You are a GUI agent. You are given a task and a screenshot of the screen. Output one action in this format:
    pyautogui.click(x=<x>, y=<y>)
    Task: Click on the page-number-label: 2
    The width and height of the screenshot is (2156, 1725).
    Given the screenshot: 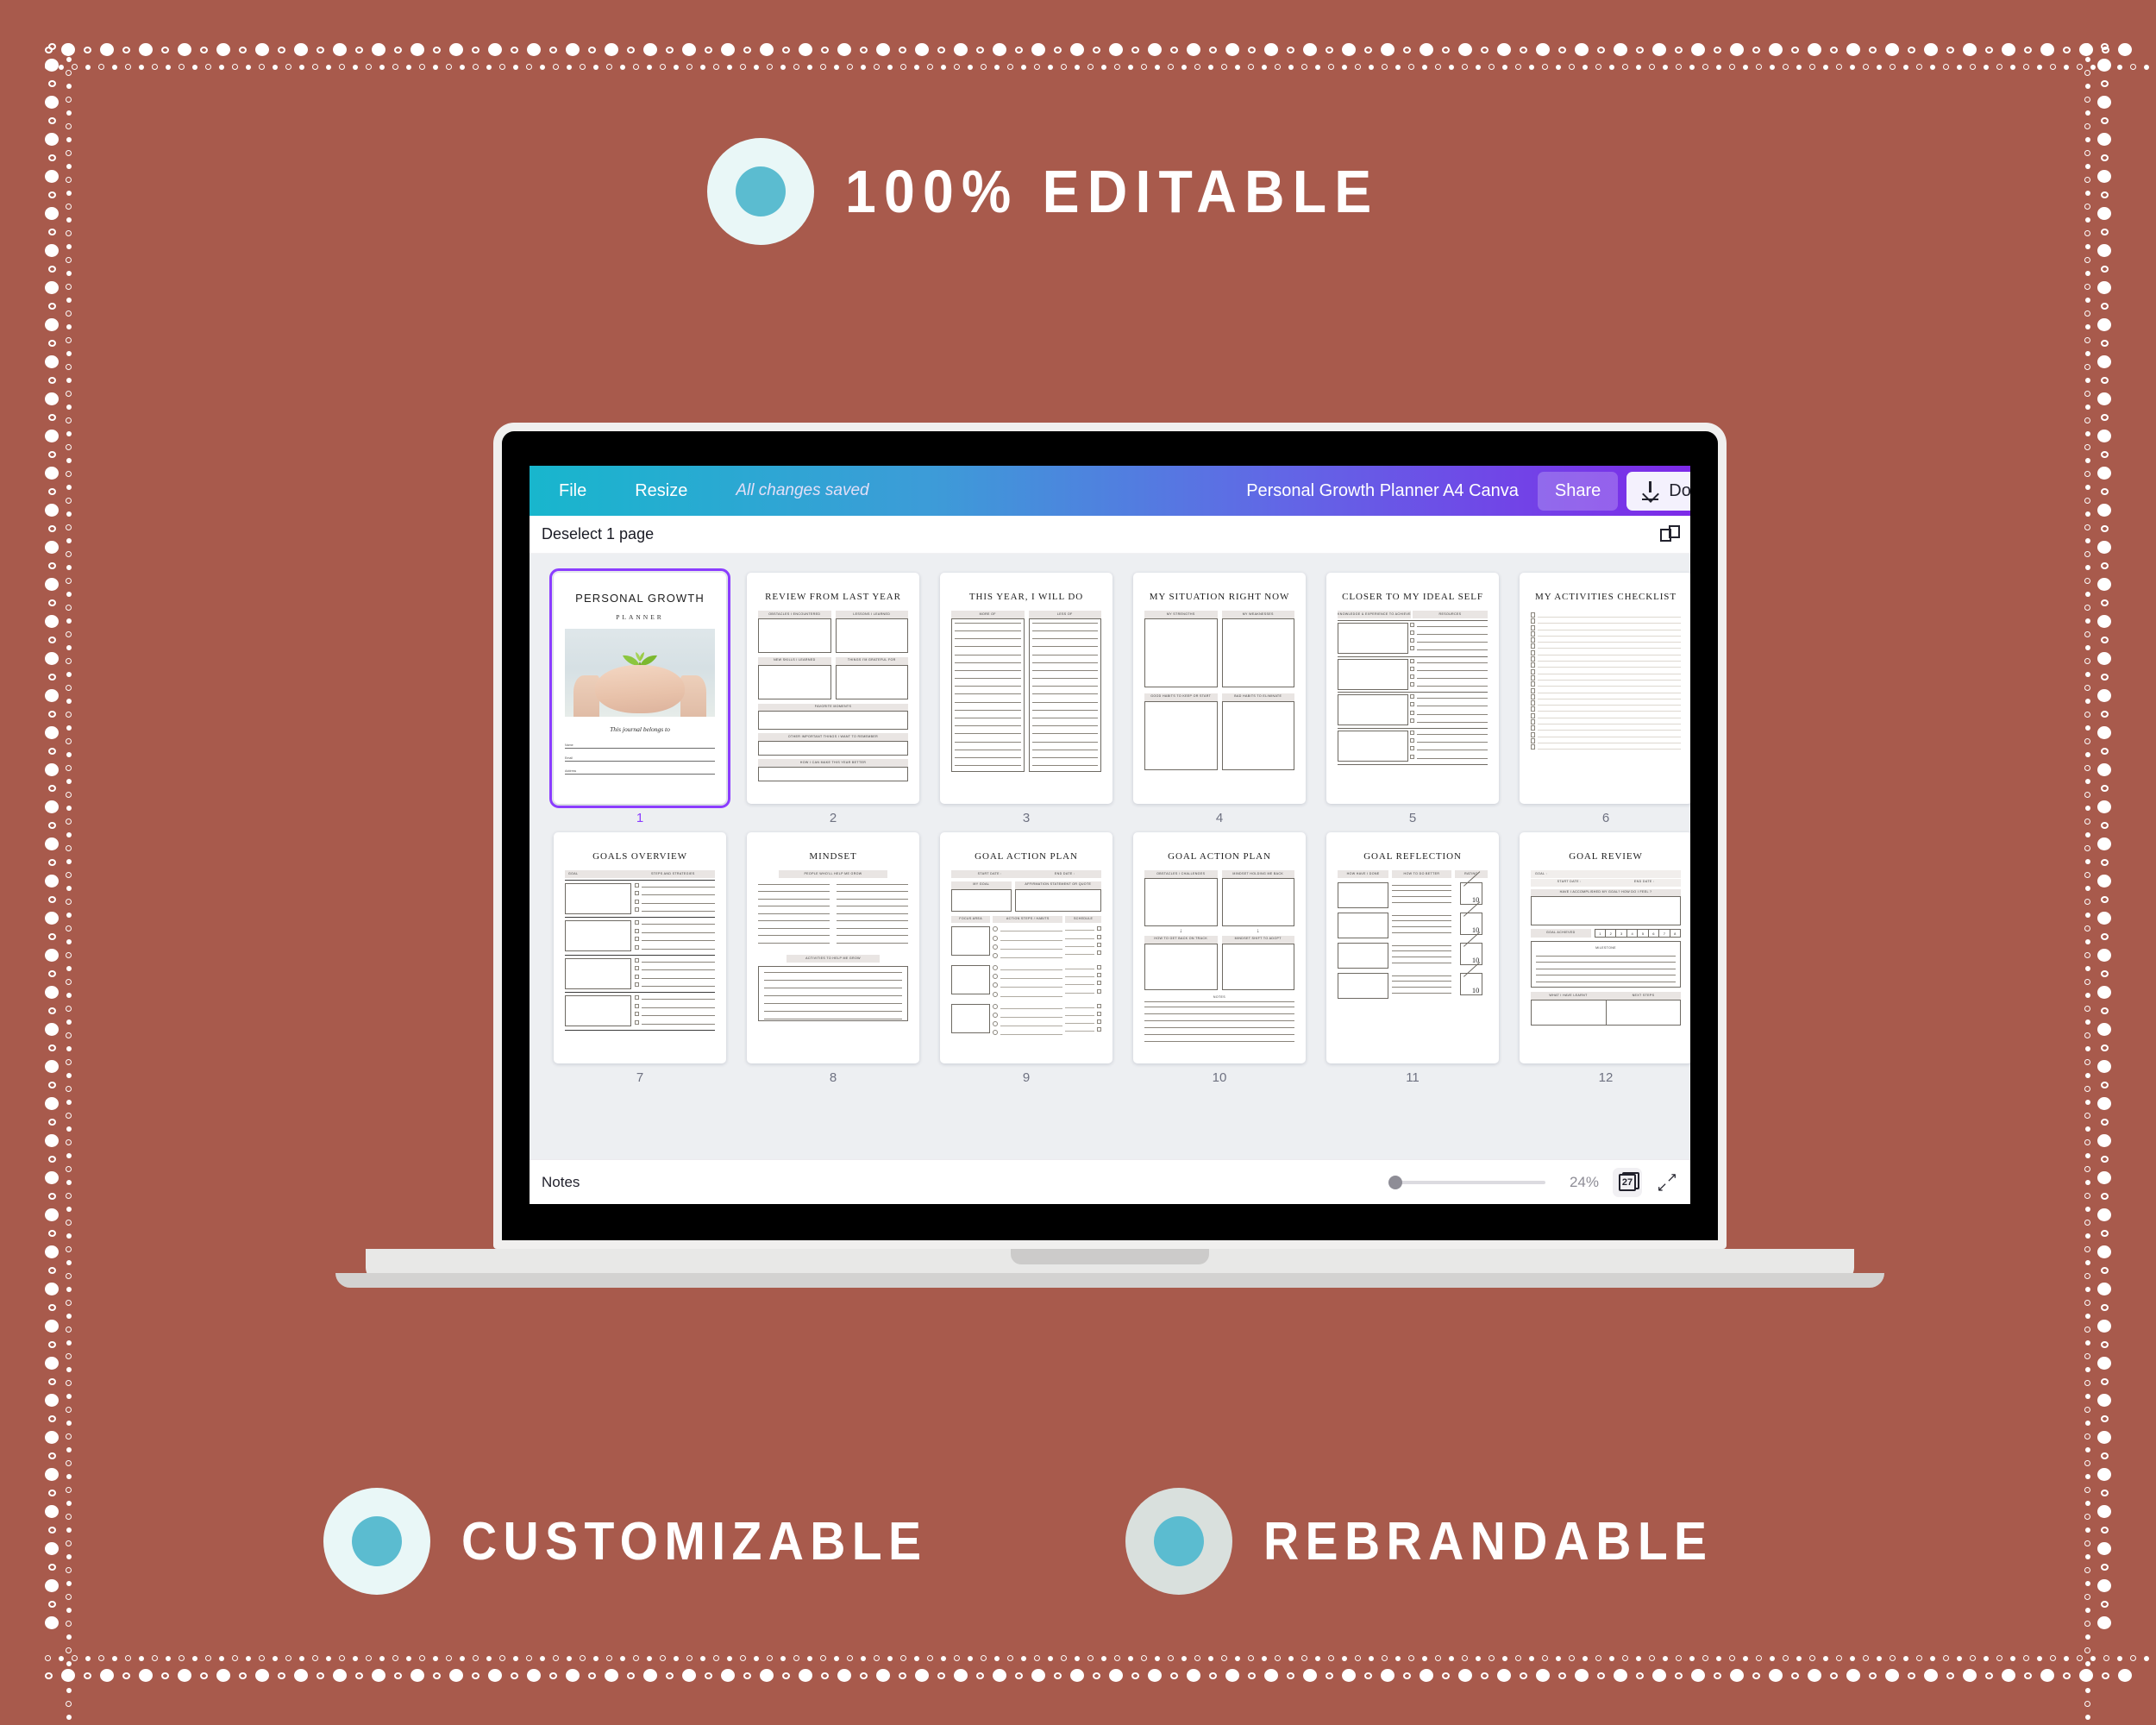 What is the action you would take?
    pyautogui.click(x=833, y=818)
    